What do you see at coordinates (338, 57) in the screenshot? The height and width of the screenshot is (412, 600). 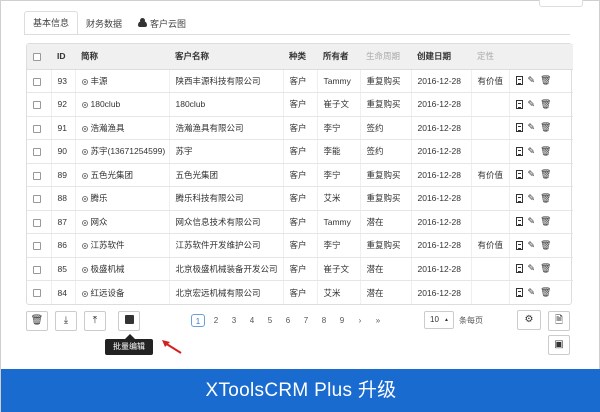 I see `col-owner: 所有者` at bounding box center [338, 57].